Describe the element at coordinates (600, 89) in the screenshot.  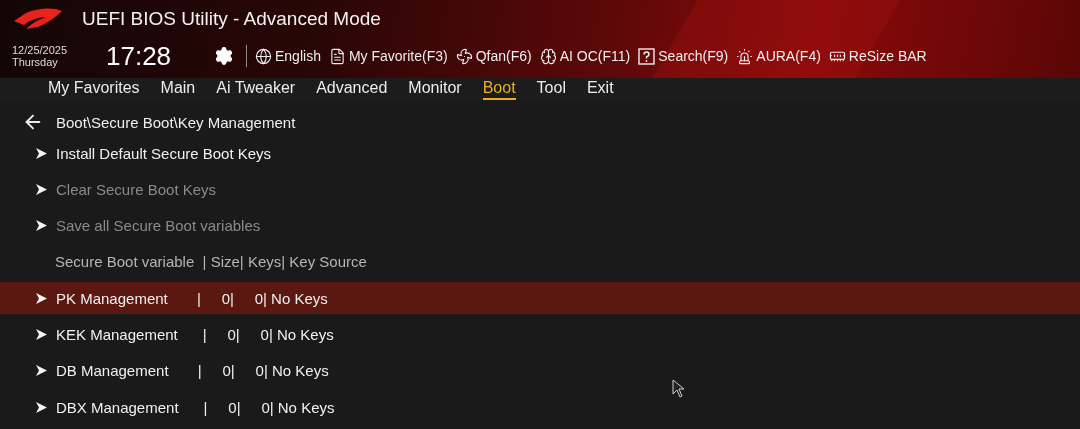
I see `menu-tab: Exit` at that location.